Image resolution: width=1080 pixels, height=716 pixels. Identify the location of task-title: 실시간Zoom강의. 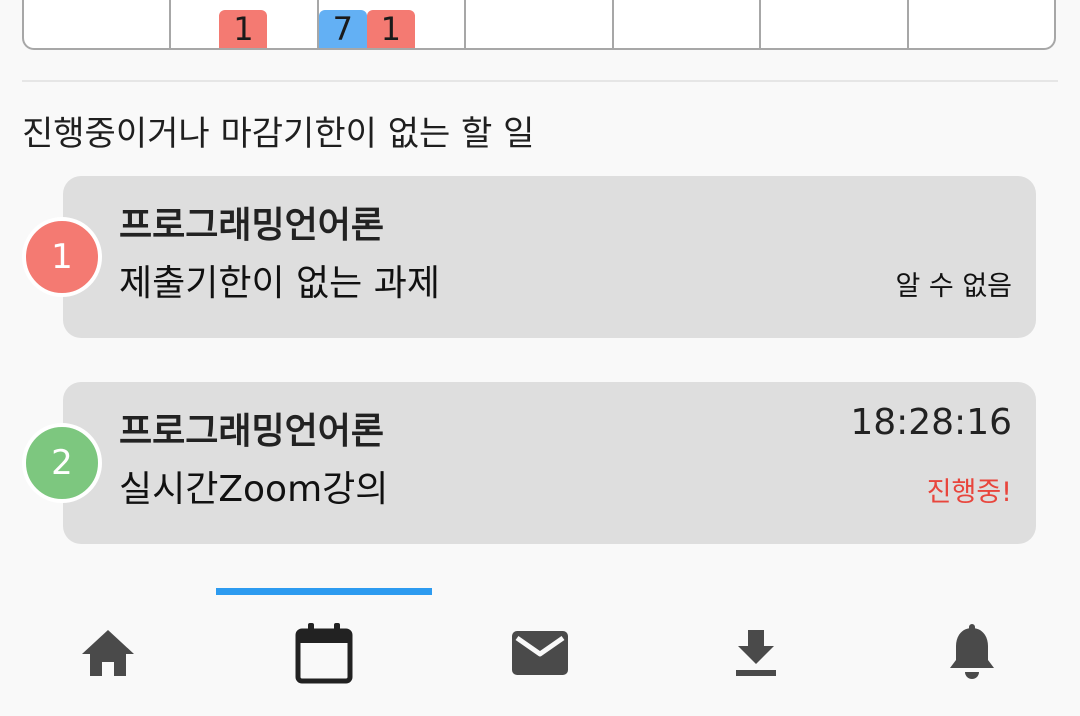
(254, 489).